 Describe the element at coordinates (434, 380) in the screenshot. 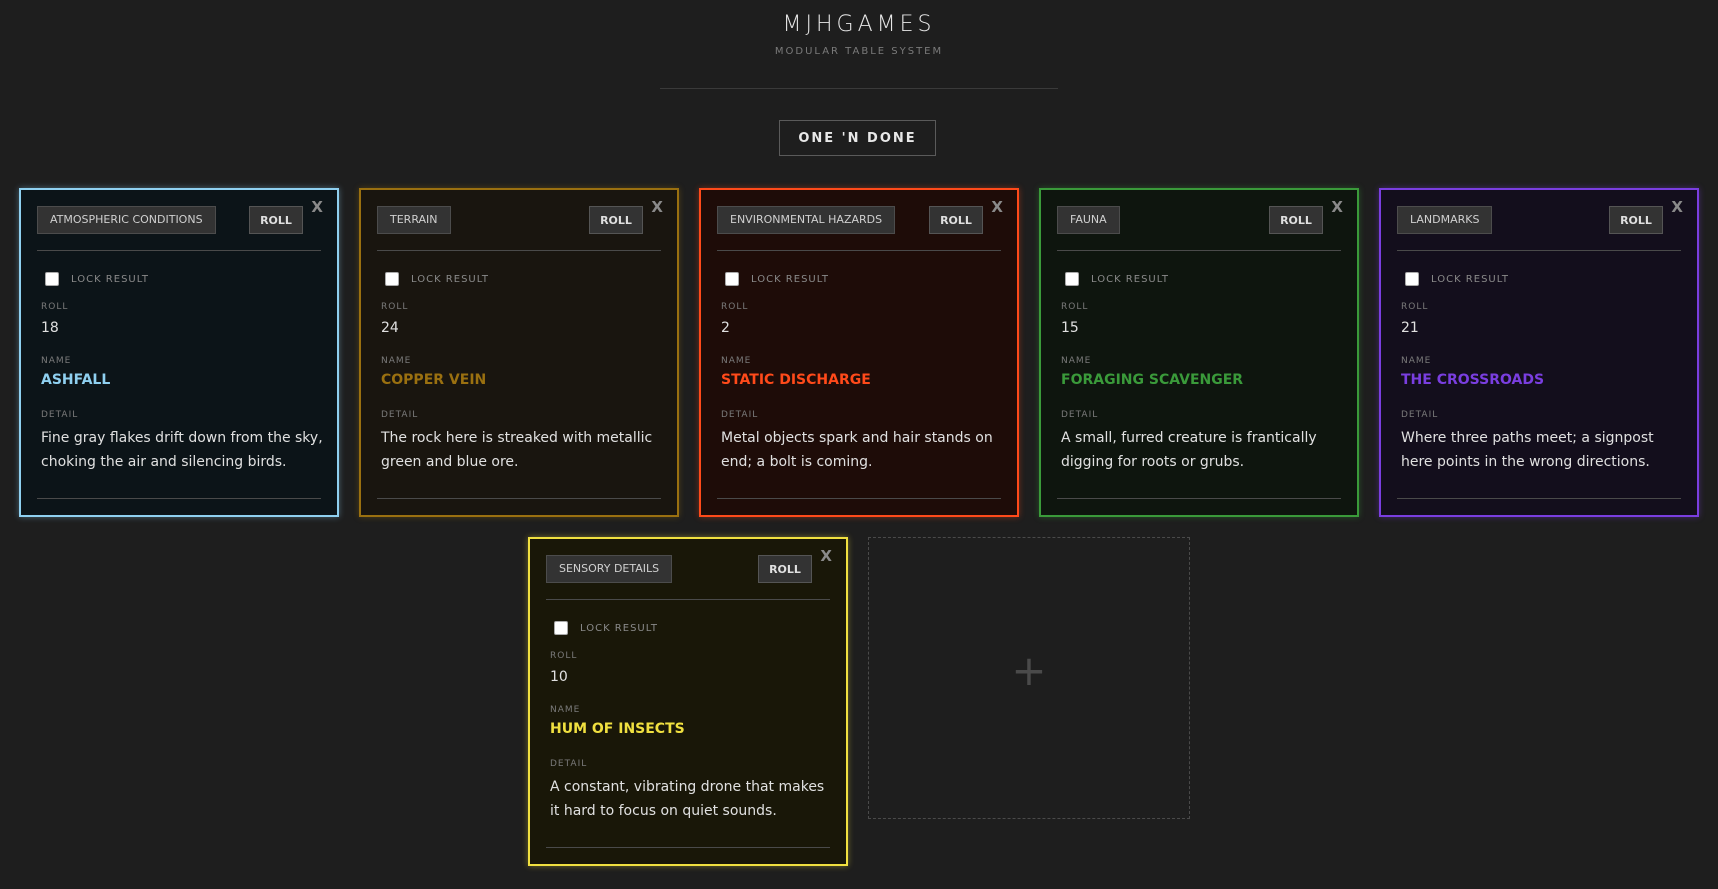

I see `result-name: COPPER VEIN` at that location.